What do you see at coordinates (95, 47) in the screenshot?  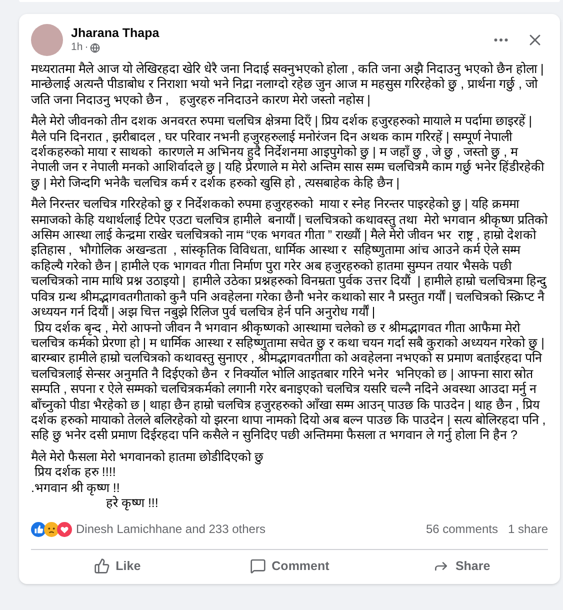 I see `globe-icon` at bounding box center [95, 47].